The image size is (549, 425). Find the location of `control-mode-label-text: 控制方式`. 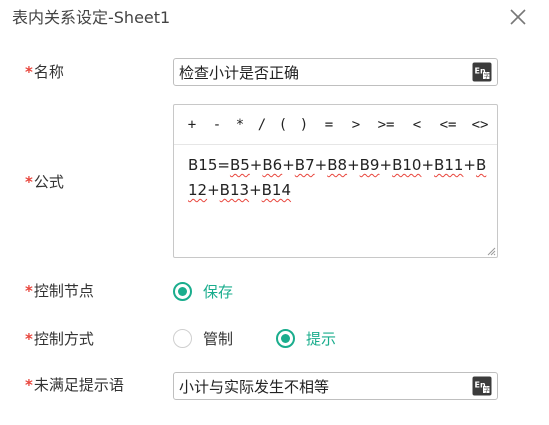

control-mode-label-text: 控制方式 is located at coordinates (63, 339).